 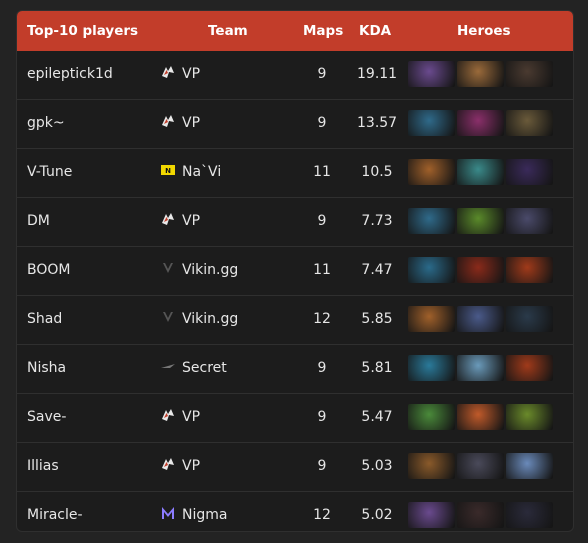 I want to click on table-row: DM VP 9 7.73, so click(x=295, y=221).